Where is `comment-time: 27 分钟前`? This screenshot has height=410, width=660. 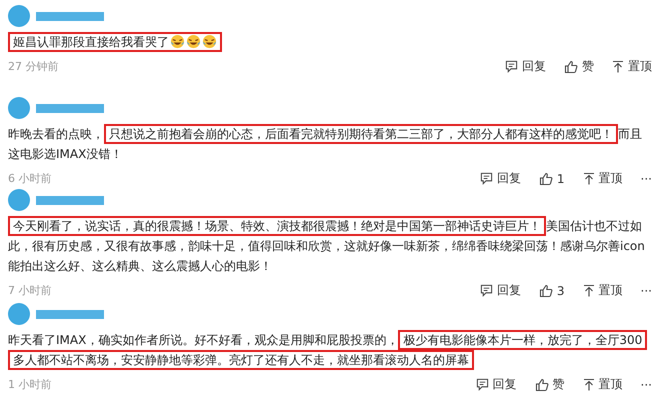 comment-time: 27 分钟前 is located at coordinates (34, 66).